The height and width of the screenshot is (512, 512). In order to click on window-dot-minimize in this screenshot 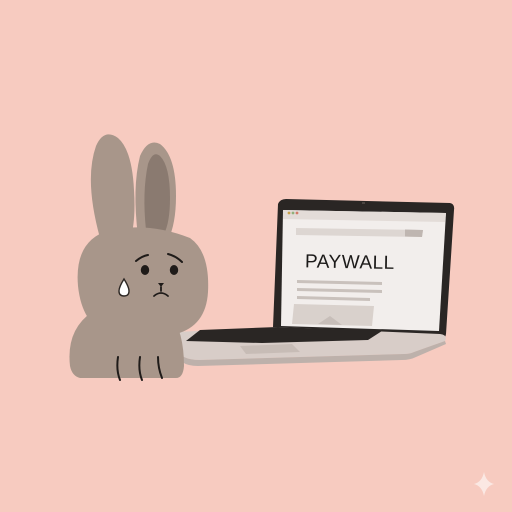, I will do `click(293, 213)`.